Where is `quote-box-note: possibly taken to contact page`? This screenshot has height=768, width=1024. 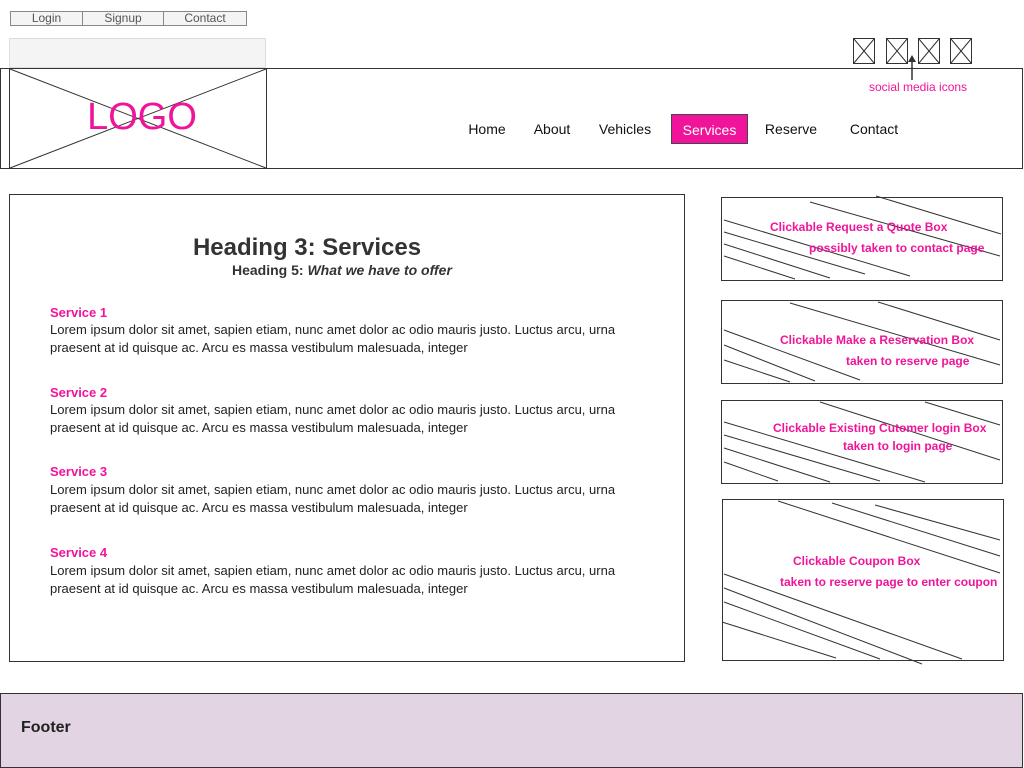
quote-box-note: possibly taken to contact page is located at coordinates (897, 248).